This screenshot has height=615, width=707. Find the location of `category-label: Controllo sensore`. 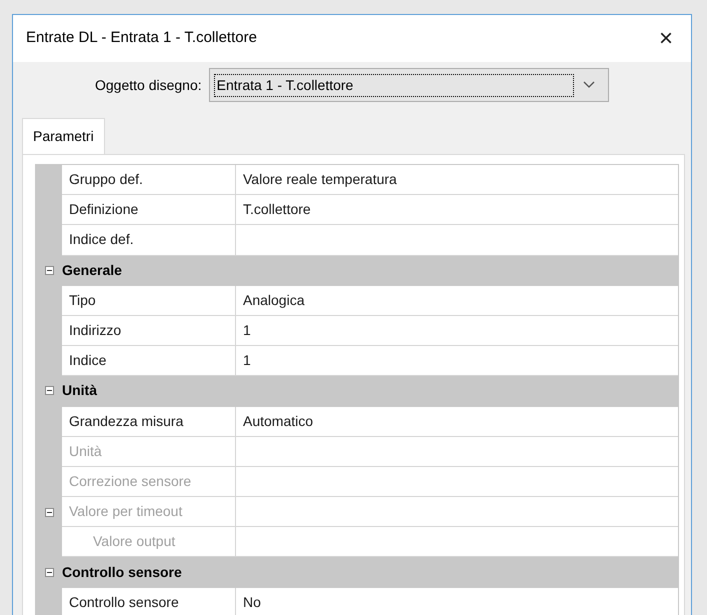

category-label: Controllo sensore is located at coordinates (122, 572).